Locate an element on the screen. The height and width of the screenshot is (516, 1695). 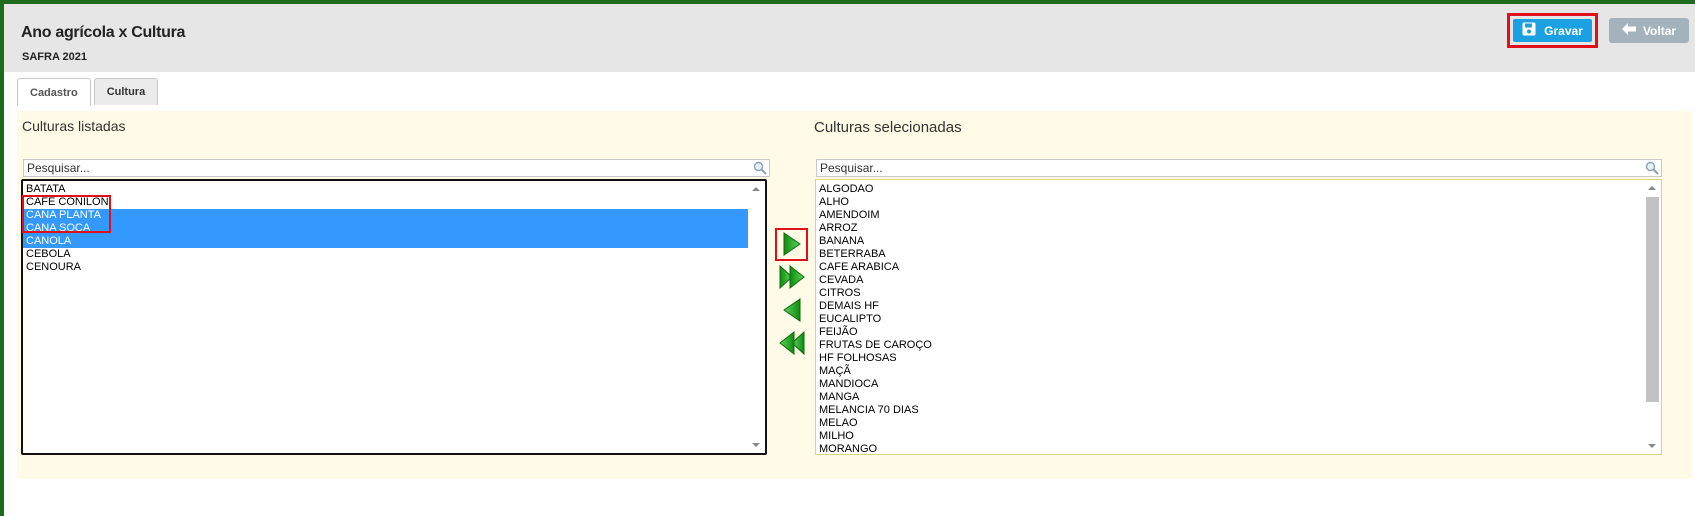
available-list-title: Culturas listadas is located at coordinates (74, 126).